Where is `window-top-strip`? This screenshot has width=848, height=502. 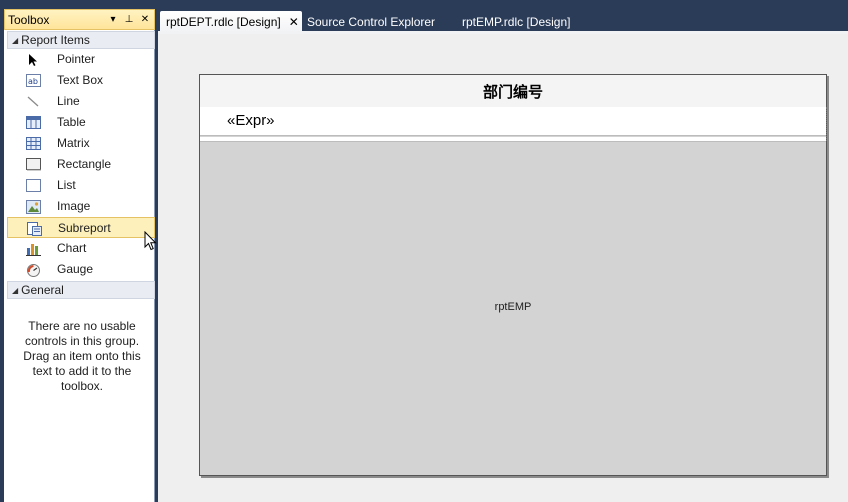
window-top-strip is located at coordinates (424, 2).